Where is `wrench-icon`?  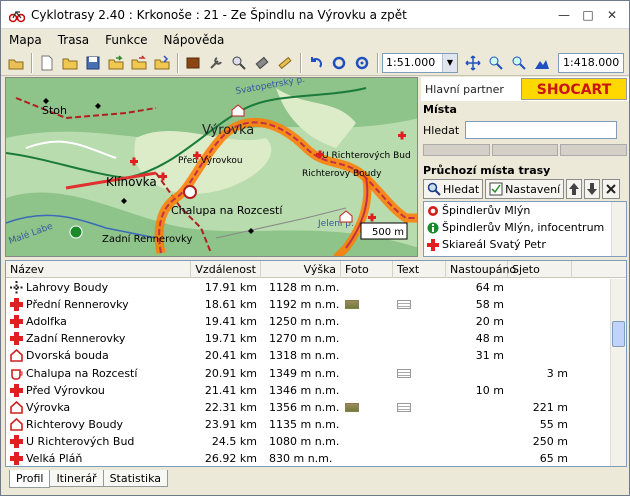
wrench-icon is located at coordinates (216, 62).